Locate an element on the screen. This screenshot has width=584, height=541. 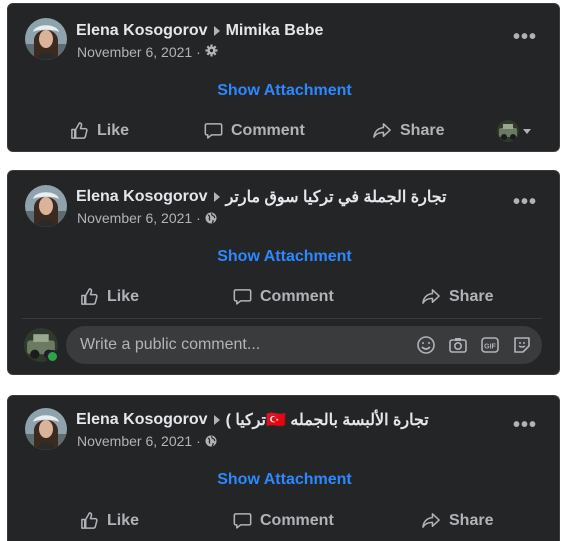
reaction-selector is located at coordinates (514, 131).